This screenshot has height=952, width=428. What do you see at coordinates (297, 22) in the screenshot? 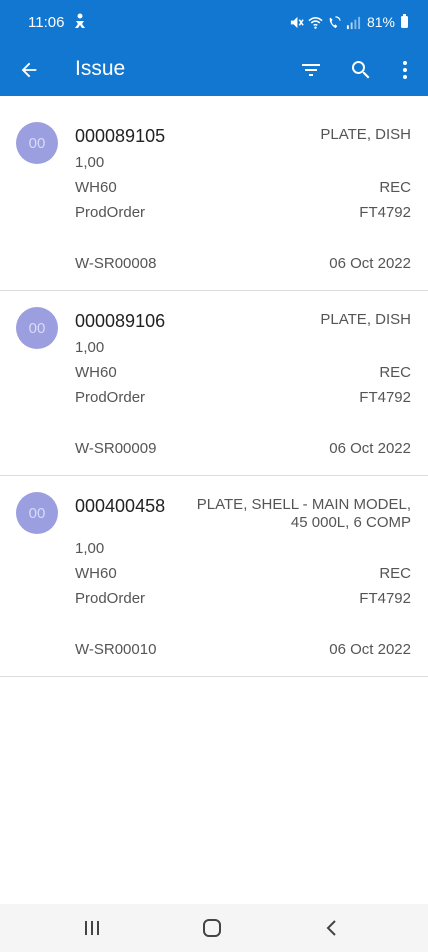
I see `mute-icon` at bounding box center [297, 22].